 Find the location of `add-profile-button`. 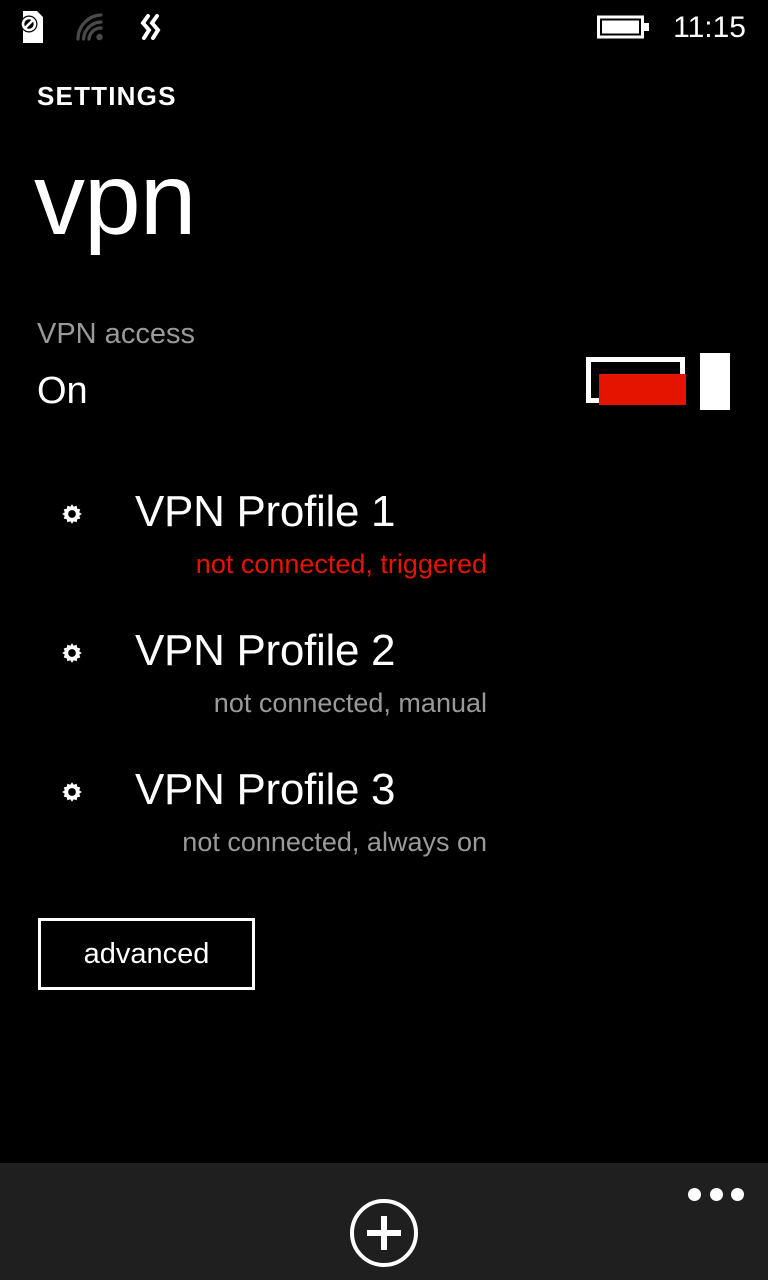

add-profile-button is located at coordinates (384, 1233).